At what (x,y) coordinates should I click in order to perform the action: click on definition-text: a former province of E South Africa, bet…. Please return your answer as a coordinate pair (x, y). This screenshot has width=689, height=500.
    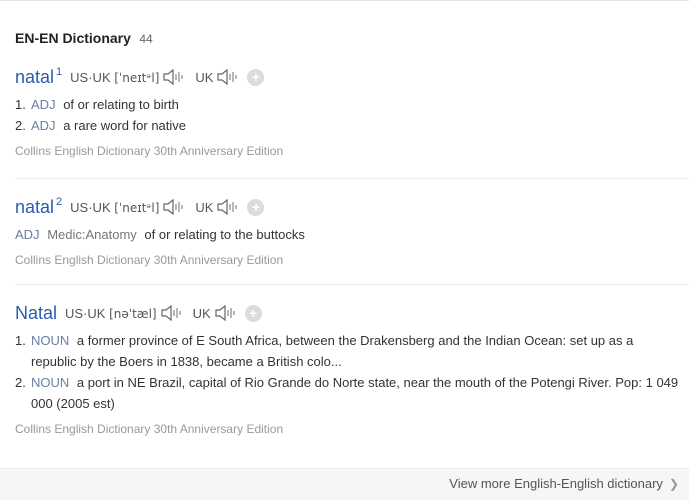
    Looking at the image, I should click on (332, 351).